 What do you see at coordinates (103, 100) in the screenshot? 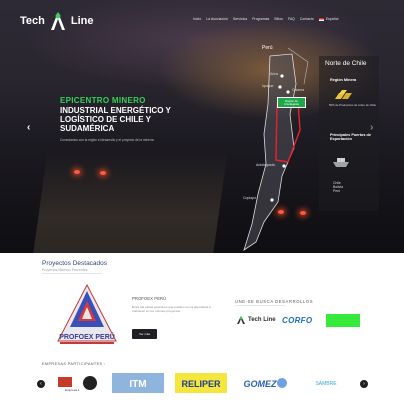
I see `hero-kicker: EPICENTRO MINERO` at bounding box center [103, 100].